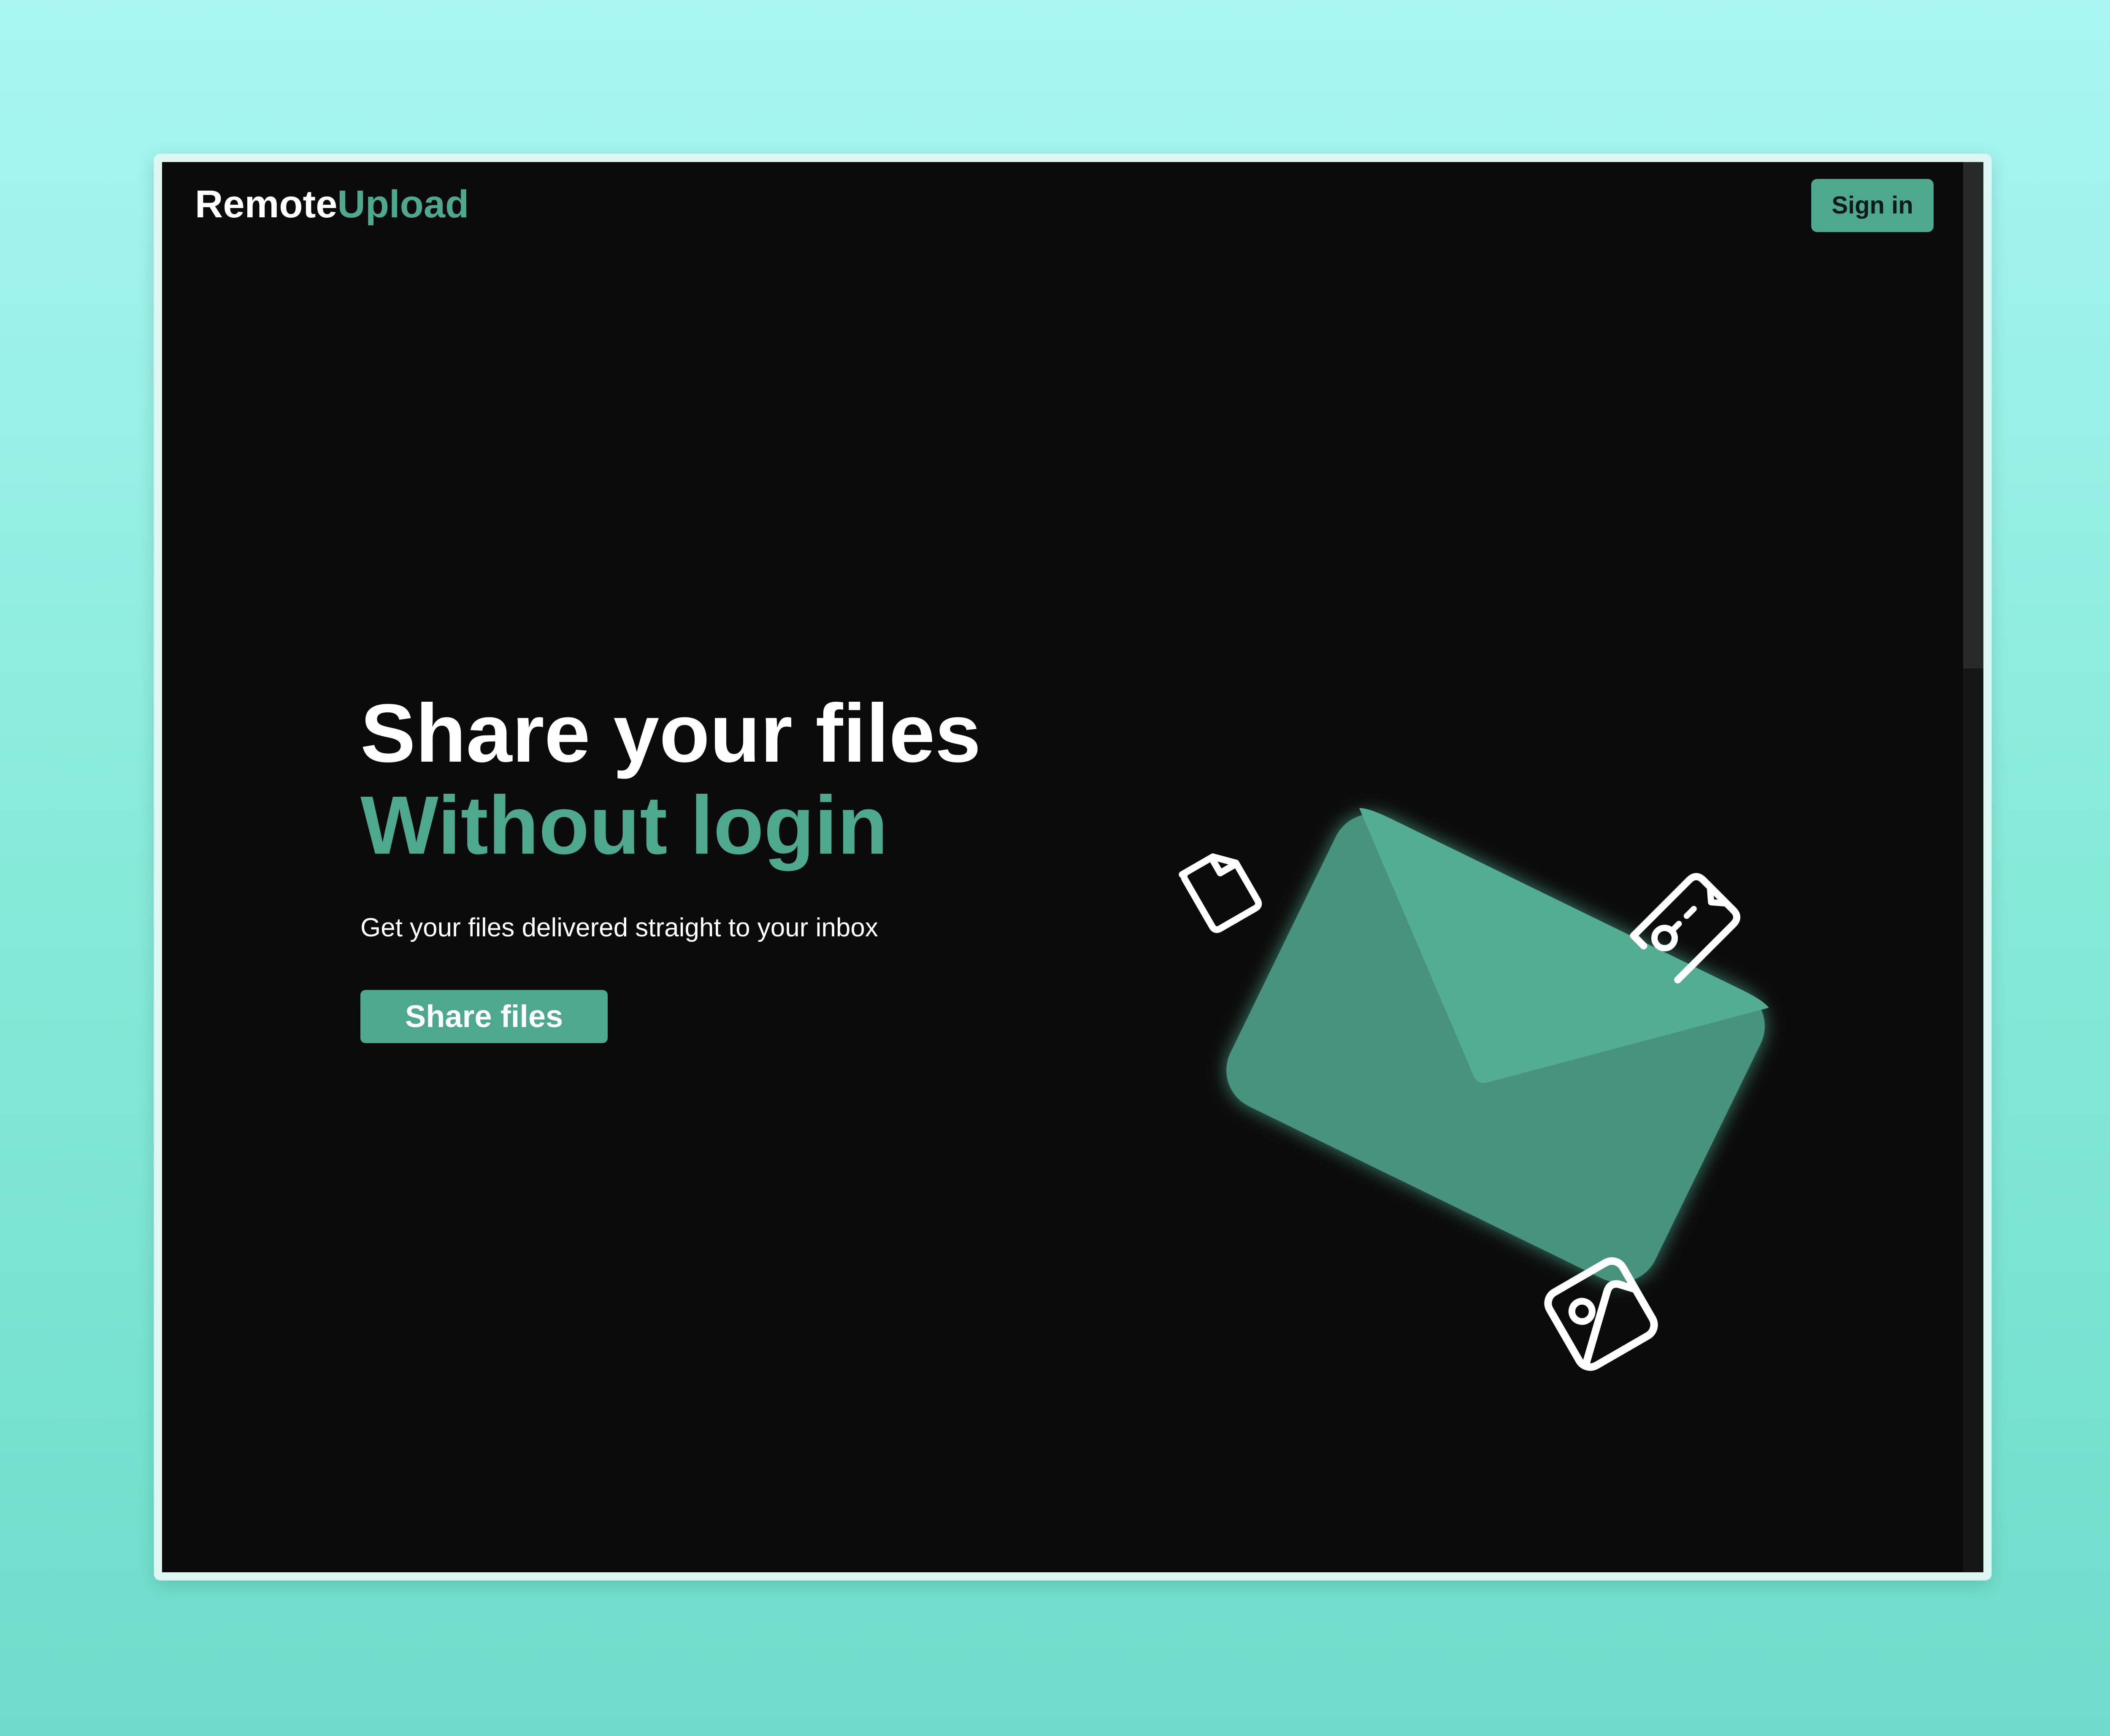 The height and width of the screenshot is (1736, 2110). I want to click on file-icon, so click(1220, 893).